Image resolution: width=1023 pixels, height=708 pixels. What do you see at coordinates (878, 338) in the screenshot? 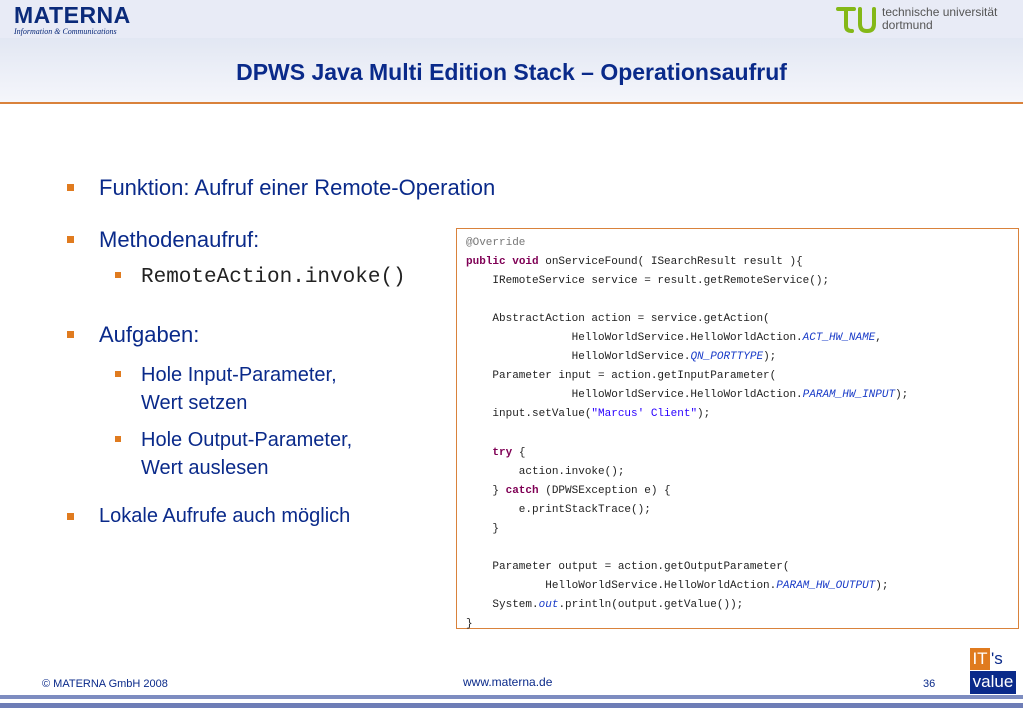
I see `code-line: ,` at bounding box center [878, 338].